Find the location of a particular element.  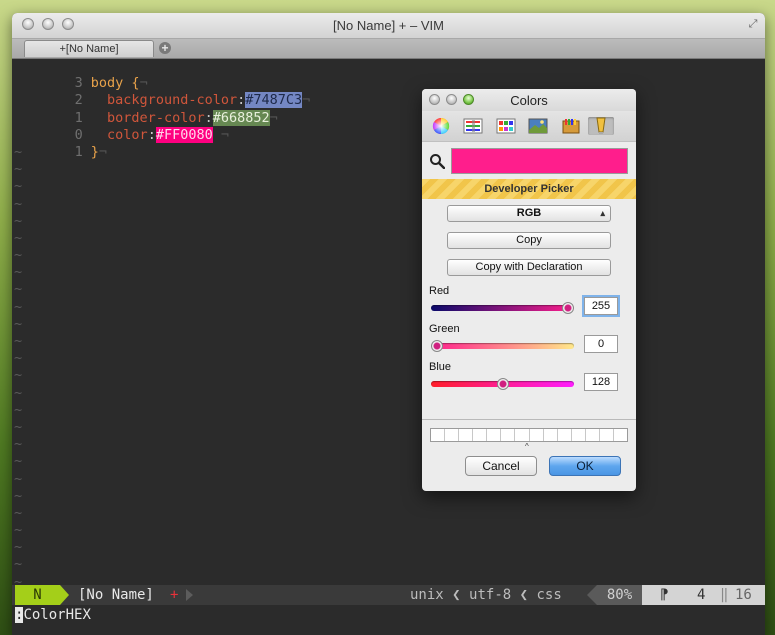

swatch-resize-handle: ^ is located at coordinates (527, 446).